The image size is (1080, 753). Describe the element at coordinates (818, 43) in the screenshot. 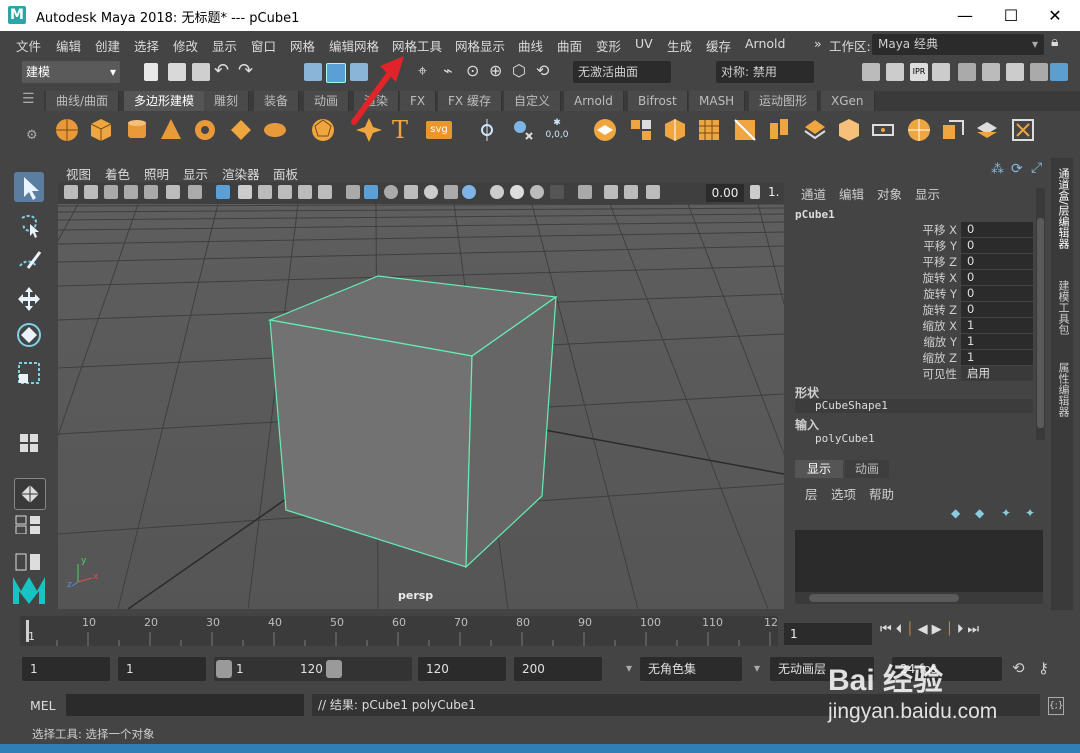

I see `menu-overflow-icon: »` at that location.